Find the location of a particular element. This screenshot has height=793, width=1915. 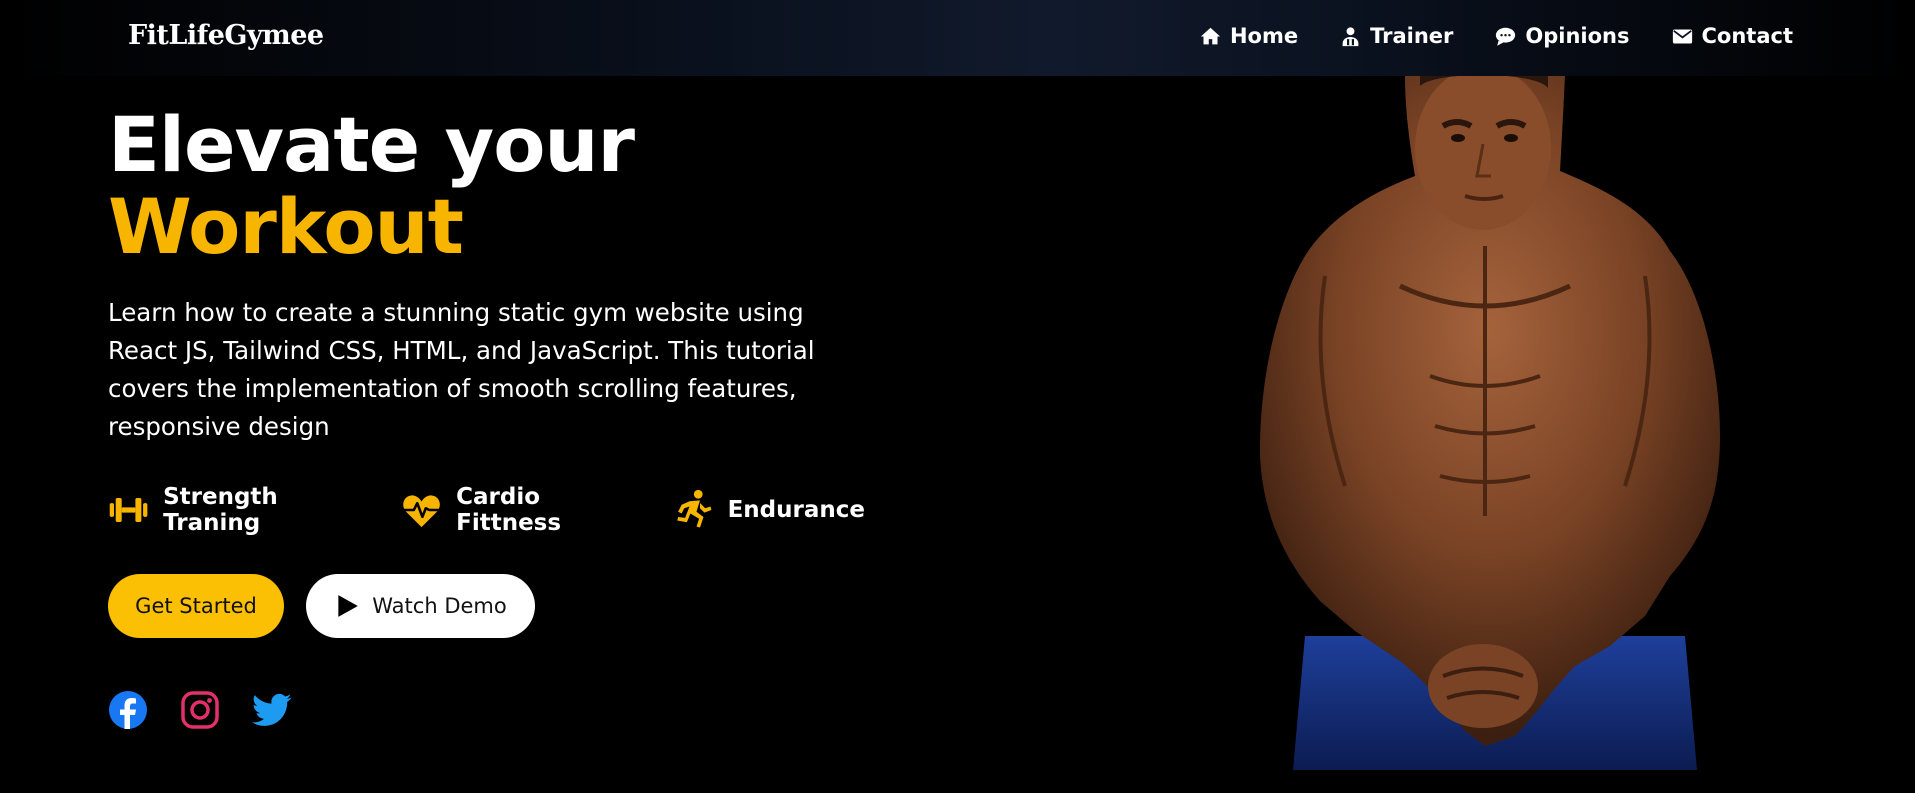

twitter-icon is located at coordinates (272, 709).